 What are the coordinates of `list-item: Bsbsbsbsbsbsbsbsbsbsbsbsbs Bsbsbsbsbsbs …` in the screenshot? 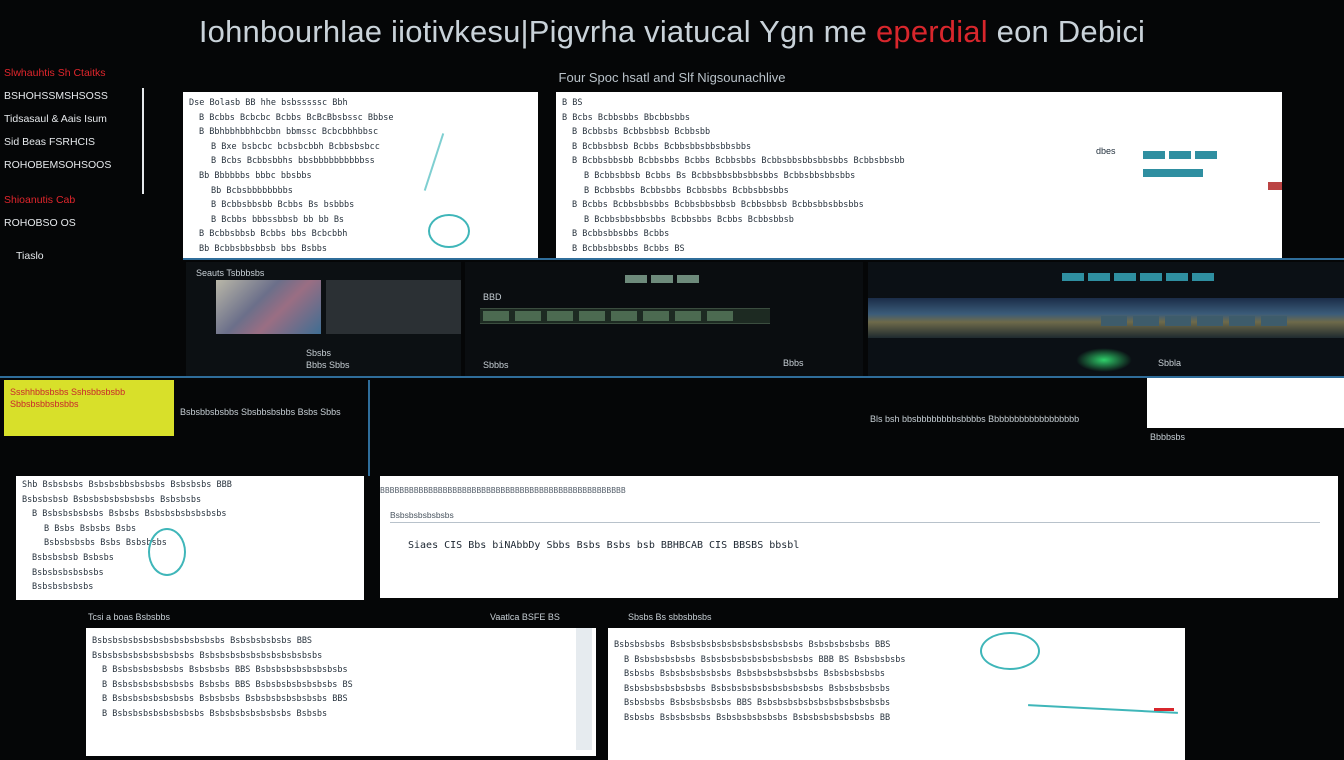 It's located at (341, 641).